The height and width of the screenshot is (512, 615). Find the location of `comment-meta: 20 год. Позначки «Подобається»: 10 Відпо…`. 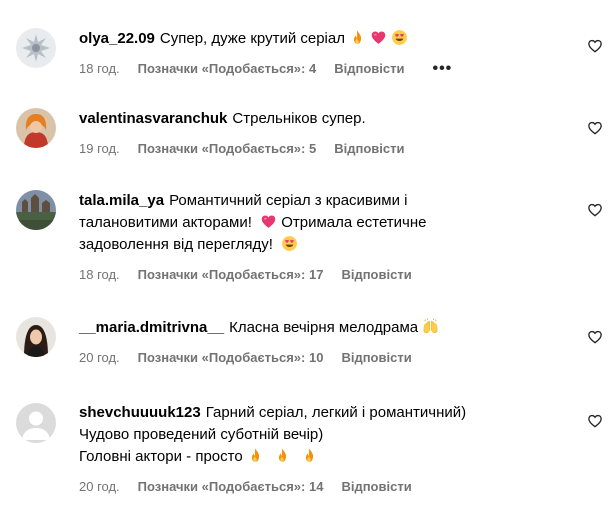

comment-meta: 20 год. Позначки «Подобається»: 10 Відпо… is located at coordinates (327, 358).